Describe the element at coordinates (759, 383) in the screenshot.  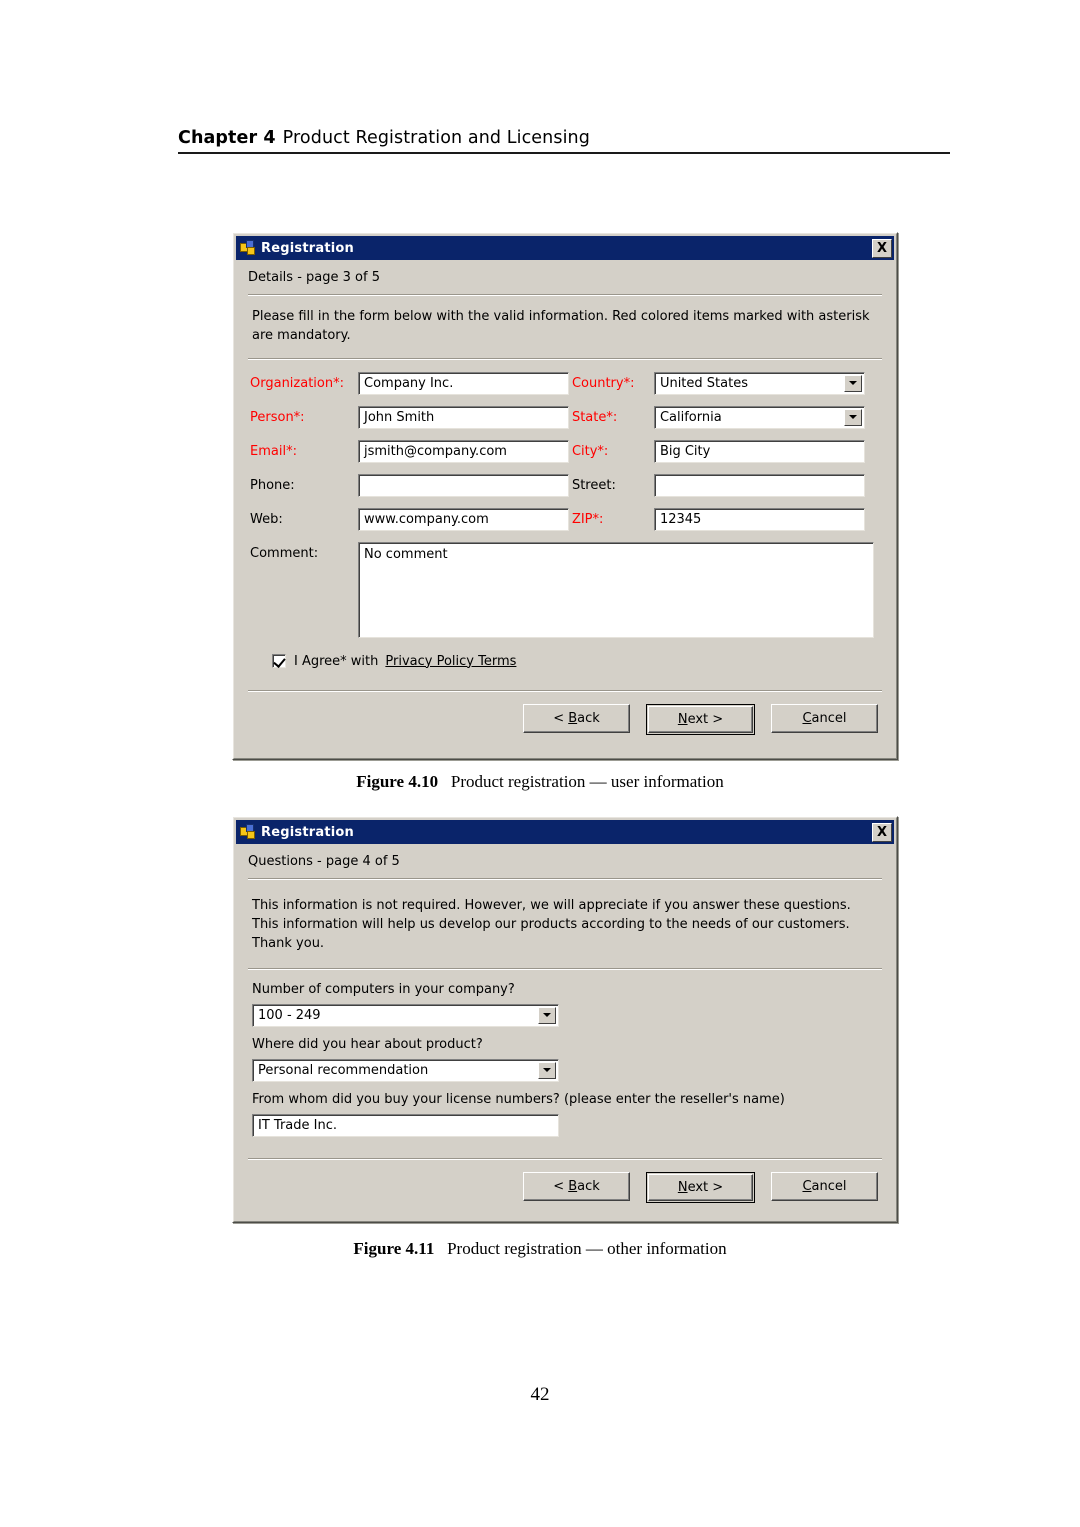
I see `select-country: United States` at that location.